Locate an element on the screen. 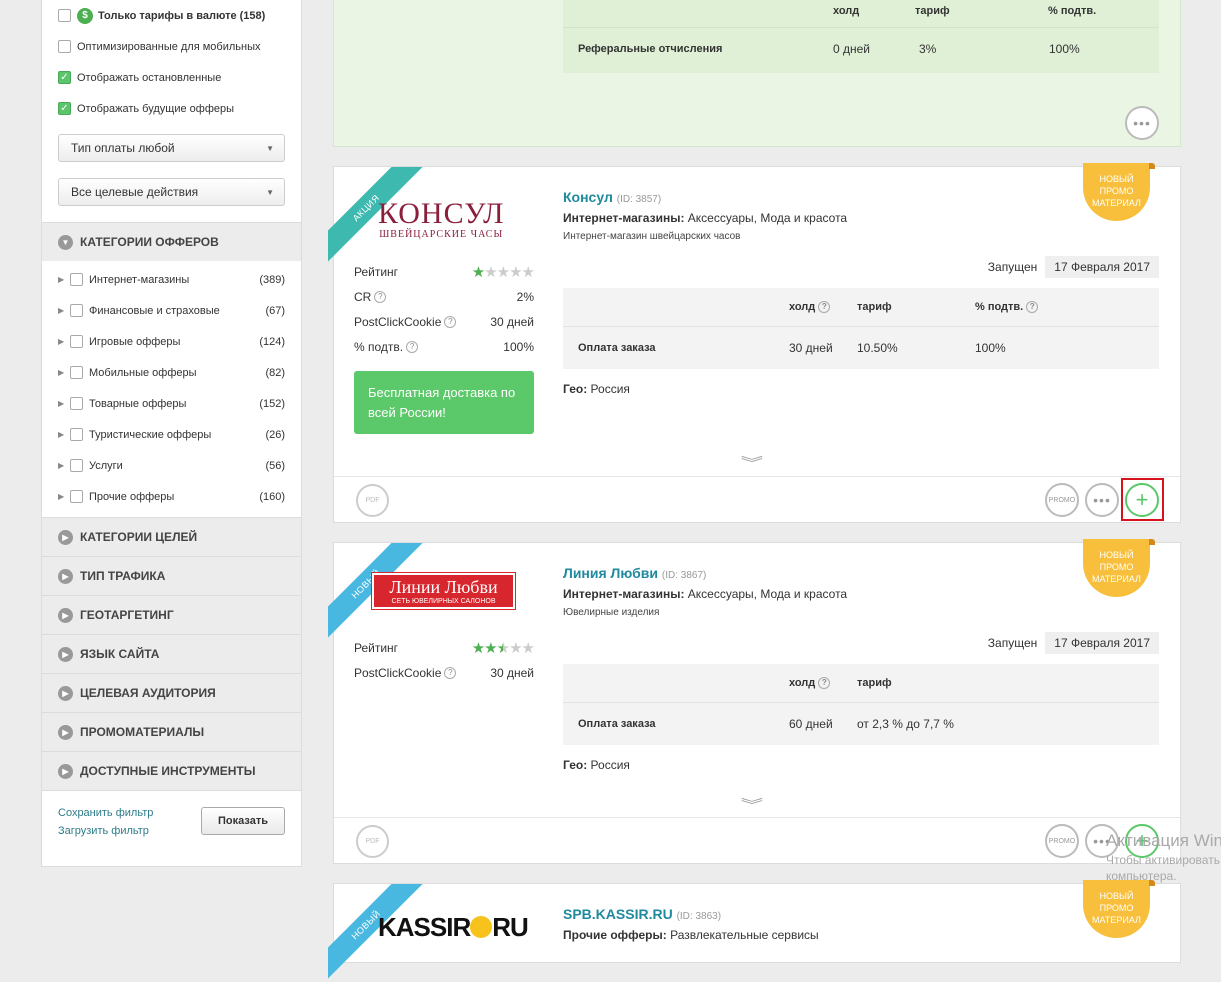 The width and height of the screenshot is (1221, 982). section-geotargeting: ▶ ГЕОТАРГЕТИНГ is located at coordinates (171, 614).